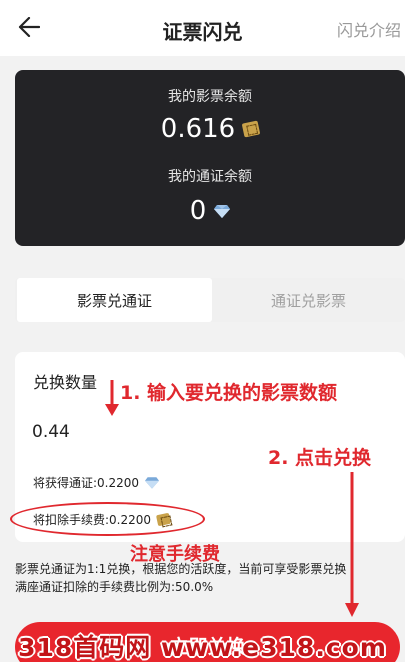 This screenshot has height=662, width=405. Describe the element at coordinates (229, 393) in the screenshot. I see `annotation-step1: 1. 输入要兑换的影票数额` at that location.